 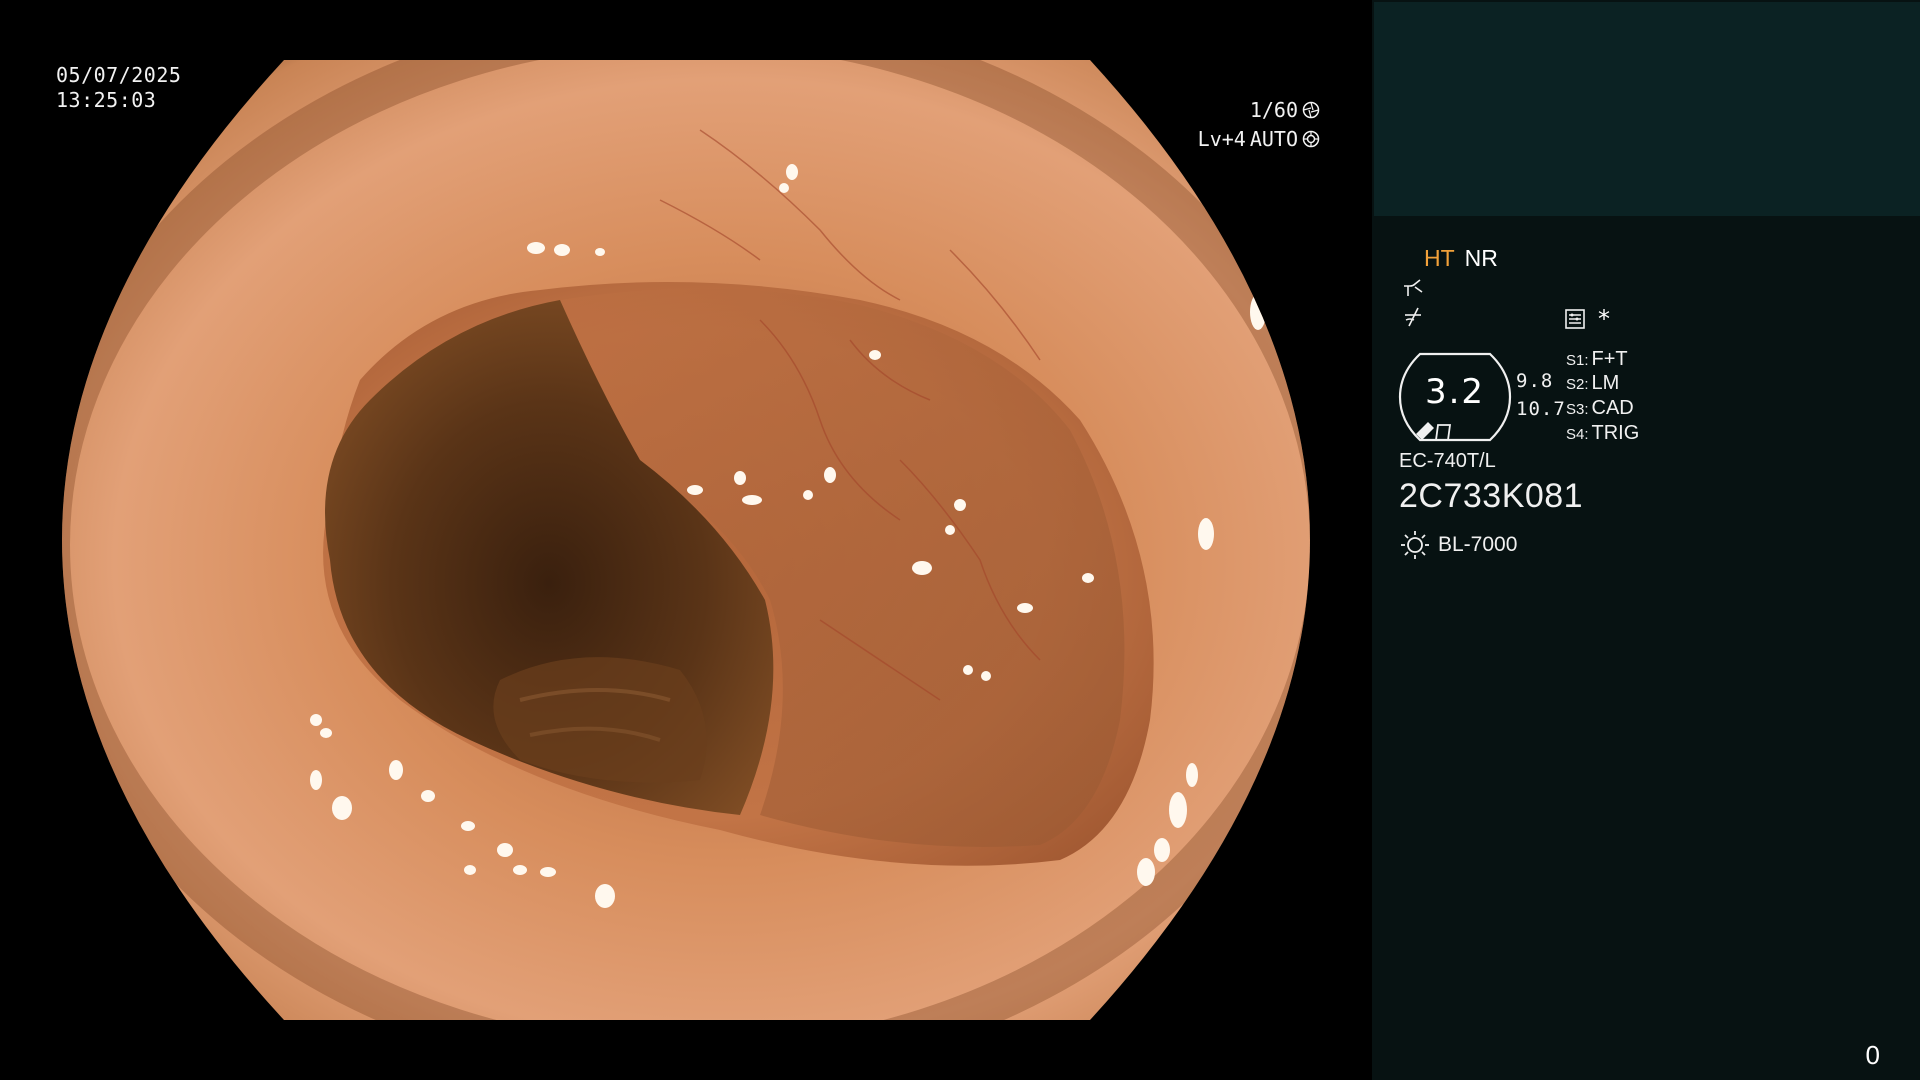 I want to click on iris-mode: AUTO, so click(x=1273, y=139).